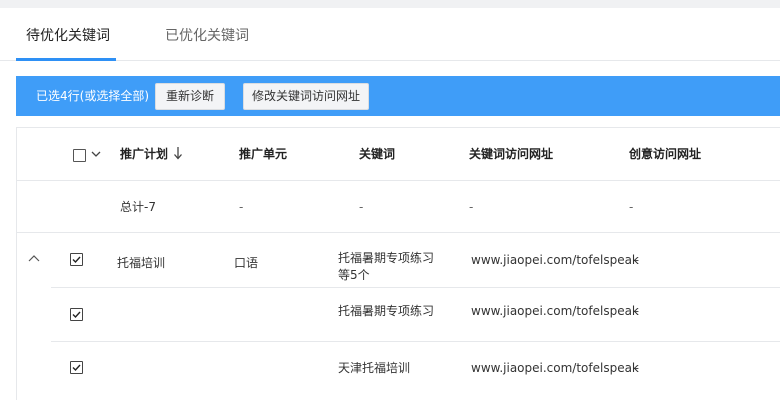 This screenshot has height=400, width=780. Describe the element at coordinates (631, 207) in the screenshot. I see `total-idea-url-cell: -` at that location.